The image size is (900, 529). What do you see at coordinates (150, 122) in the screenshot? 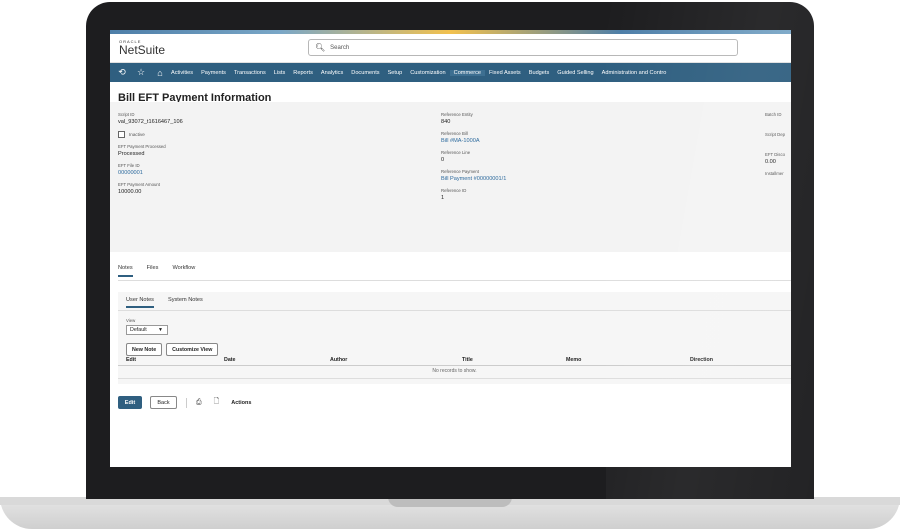
I see `script-id-value: val_93072_t1616467_106` at bounding box center [150, 122].